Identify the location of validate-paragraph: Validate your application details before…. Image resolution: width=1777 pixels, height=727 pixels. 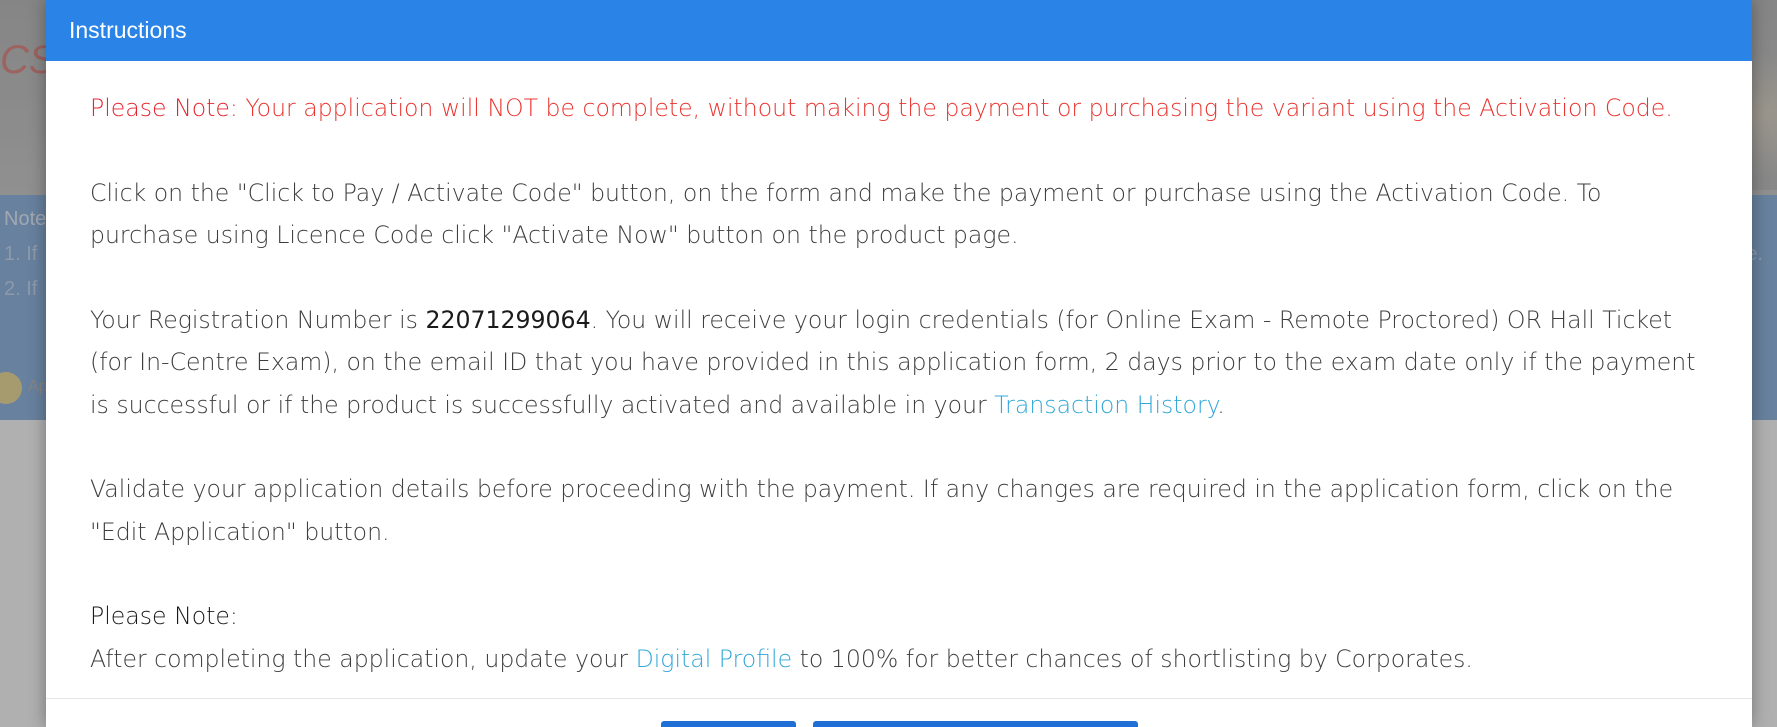
(882, 510).